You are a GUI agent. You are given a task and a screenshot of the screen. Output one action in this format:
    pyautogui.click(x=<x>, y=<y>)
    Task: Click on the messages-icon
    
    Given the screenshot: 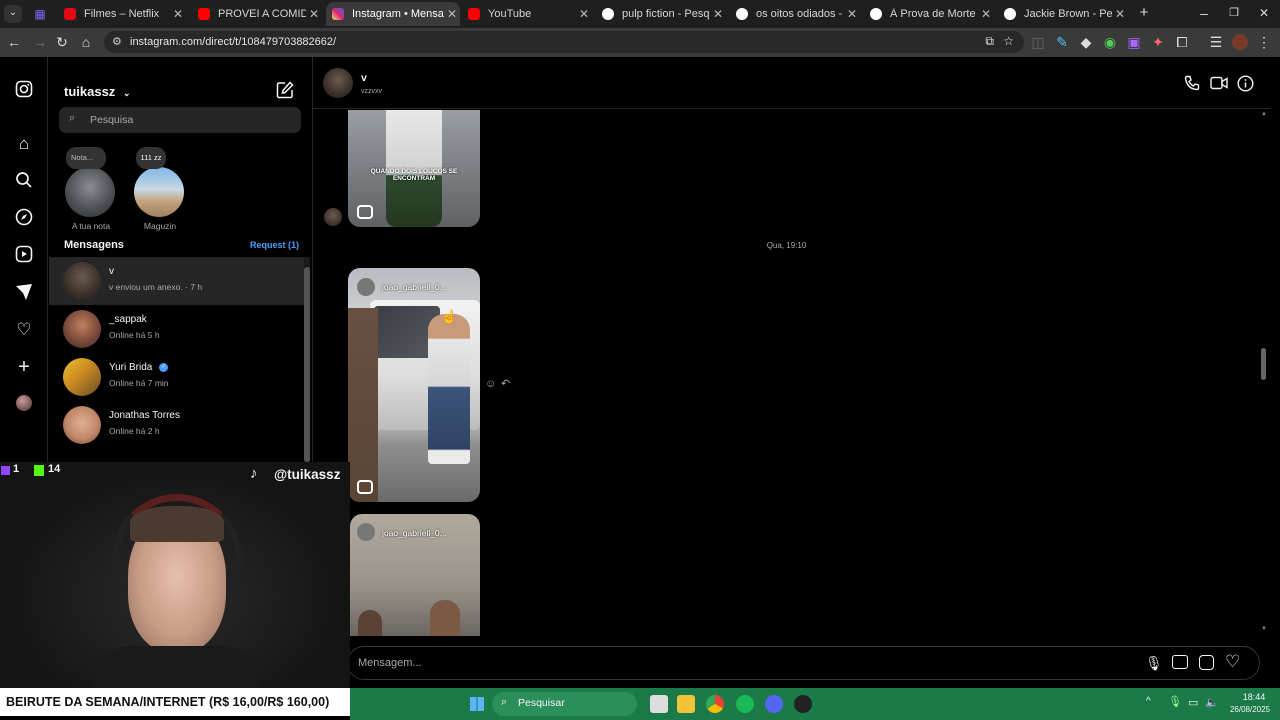 What is the action you would take?
    pyautogui.click(x=24, y=293)
    